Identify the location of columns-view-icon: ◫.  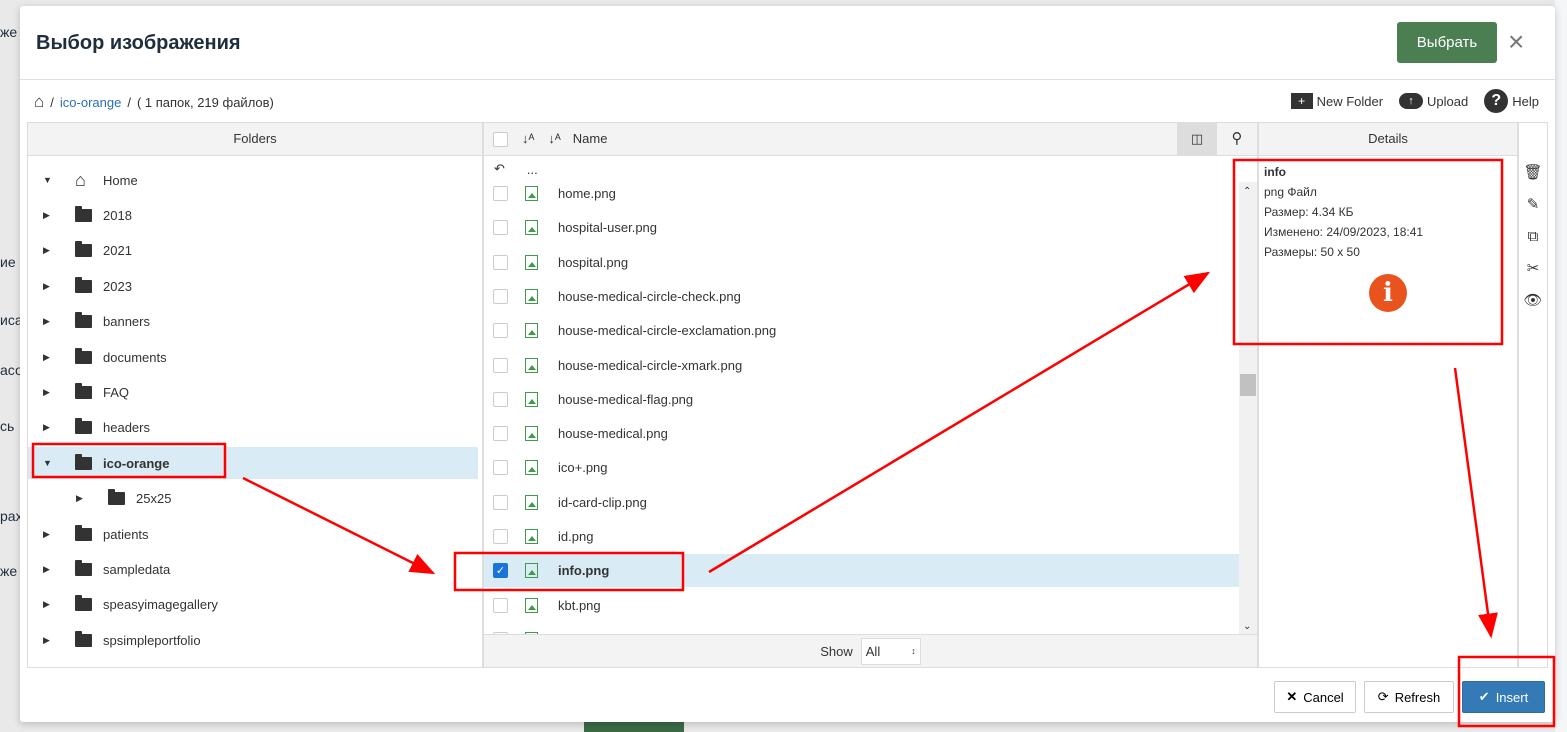
(1197, 139).